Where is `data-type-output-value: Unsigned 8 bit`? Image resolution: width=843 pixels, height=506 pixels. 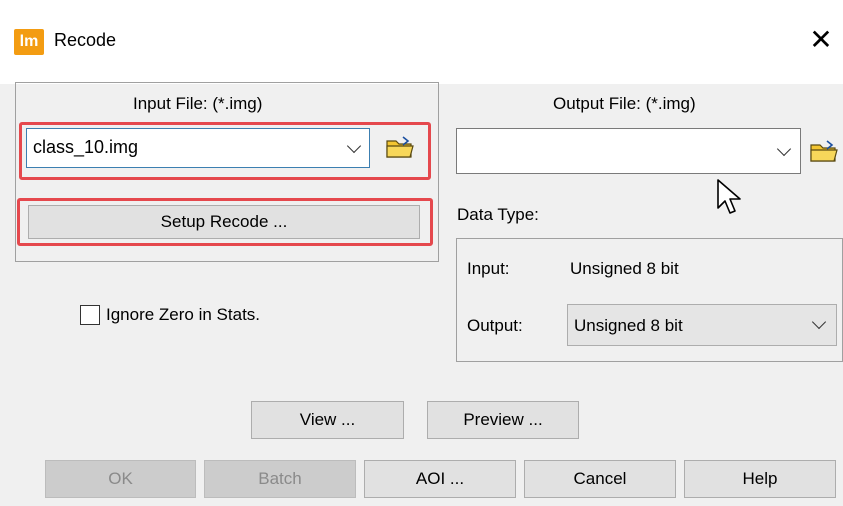
data-type-output-value: Unsigned 8 bit is located at coordinates (628, 325).